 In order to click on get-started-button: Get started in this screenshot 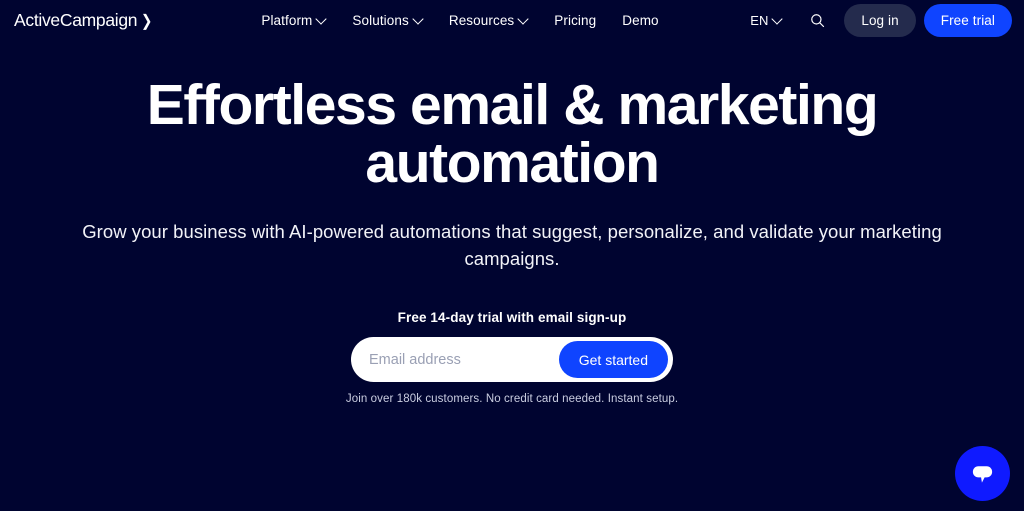, I will do `click(613, 359)`.